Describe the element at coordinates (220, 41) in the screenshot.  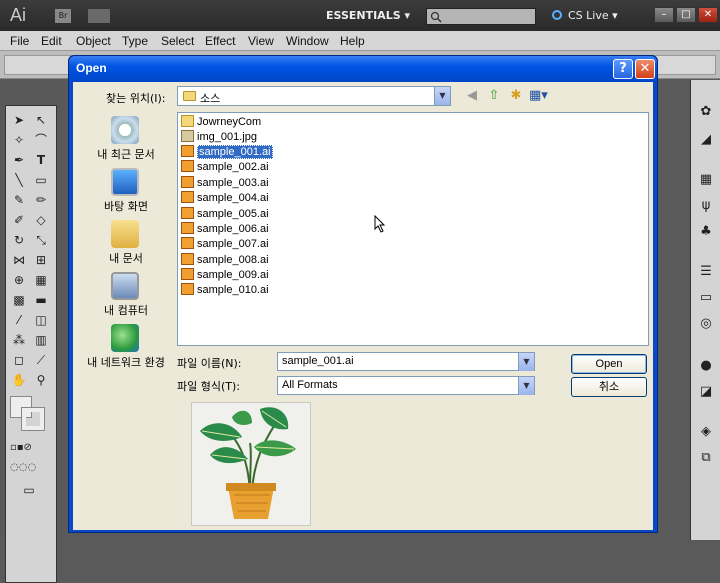
I see `menu-effect: Effect` at that location.